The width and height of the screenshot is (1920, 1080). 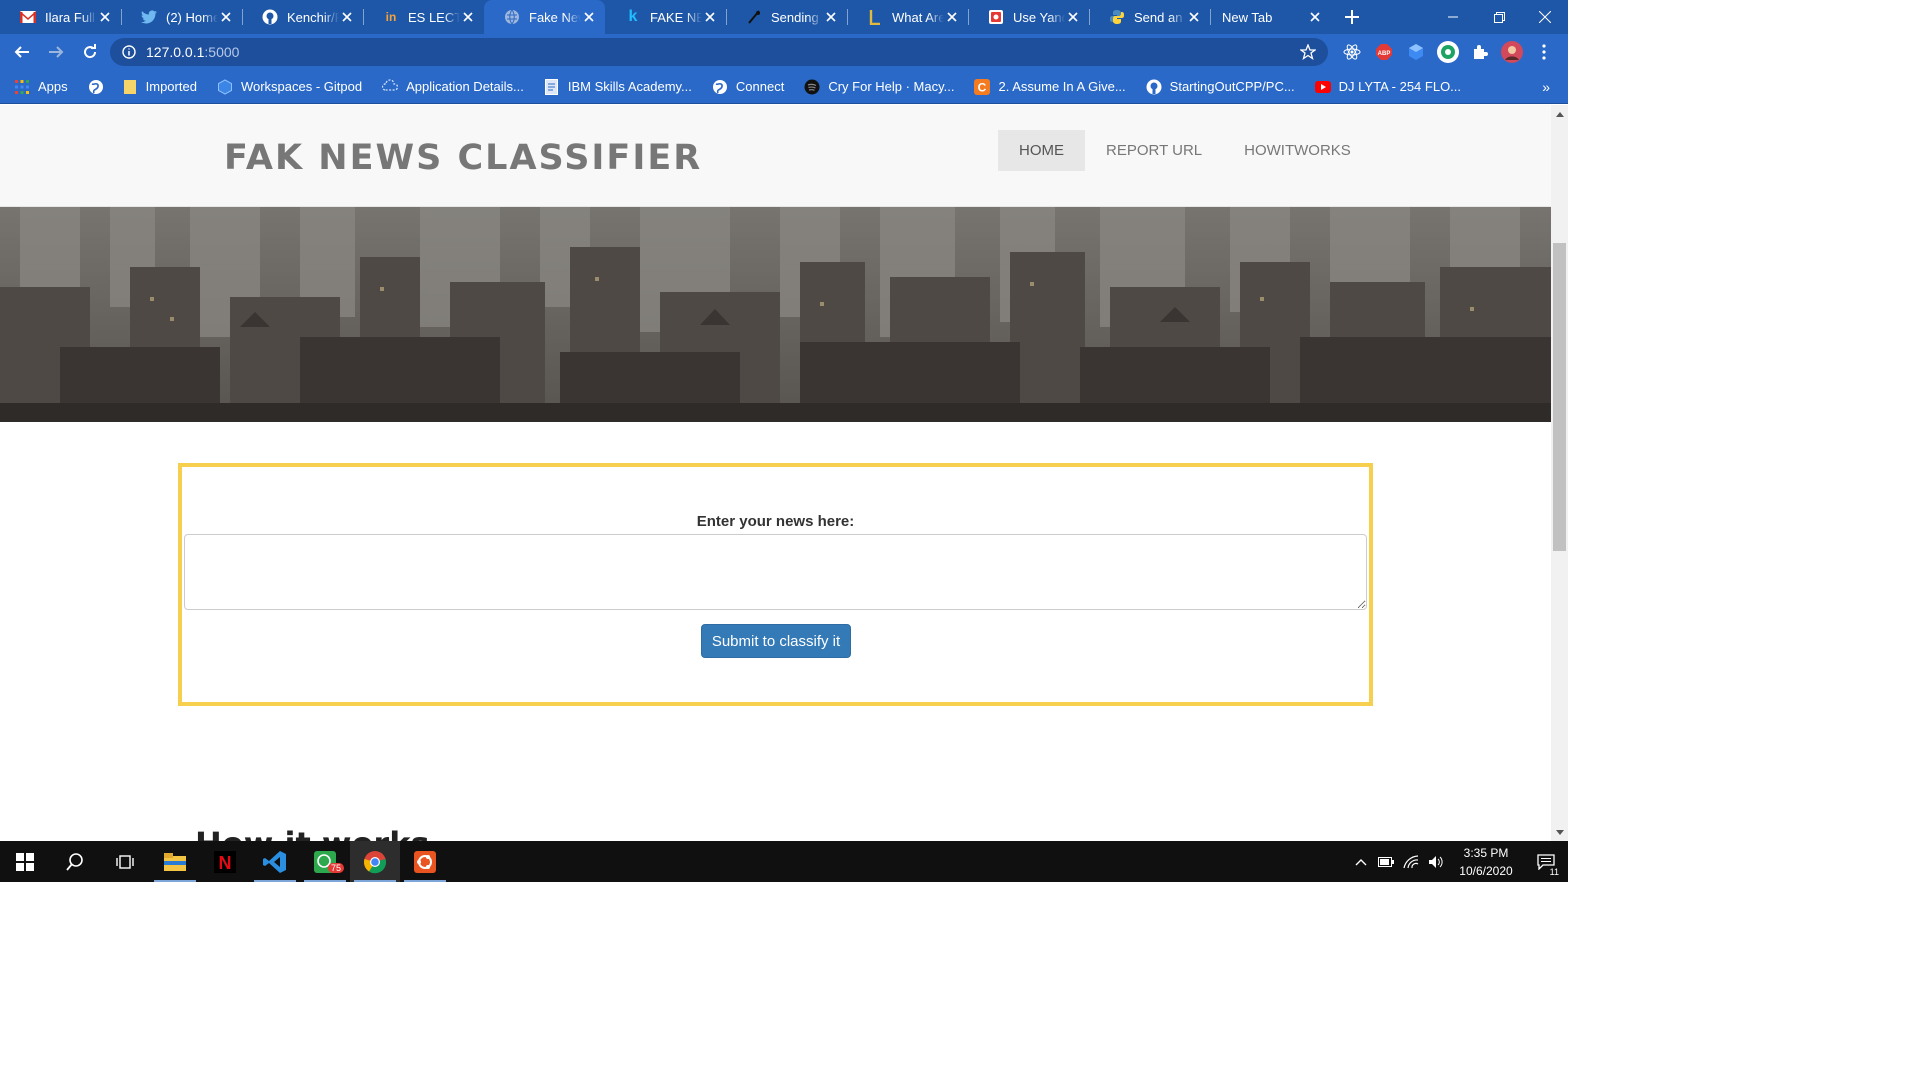 What do you see at coordinates (159, 87) in the screenshot?
I see `bookmark-imported: Imported` at bounding box center [159, 87].